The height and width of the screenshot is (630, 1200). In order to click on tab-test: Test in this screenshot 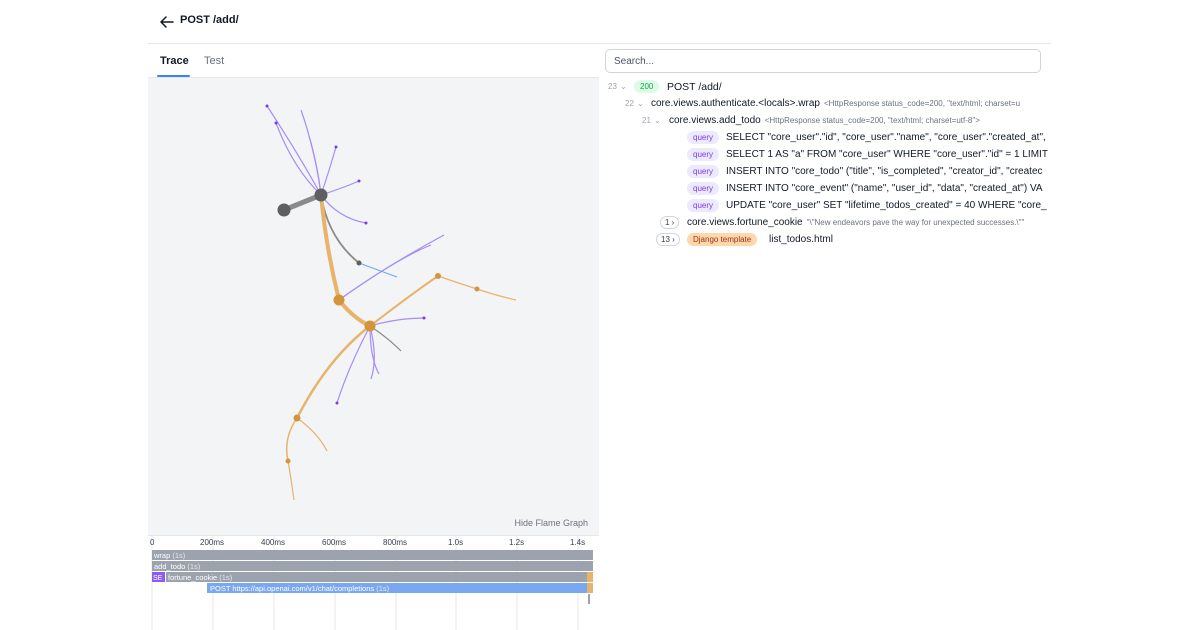, I will do `click(214, 61)`.